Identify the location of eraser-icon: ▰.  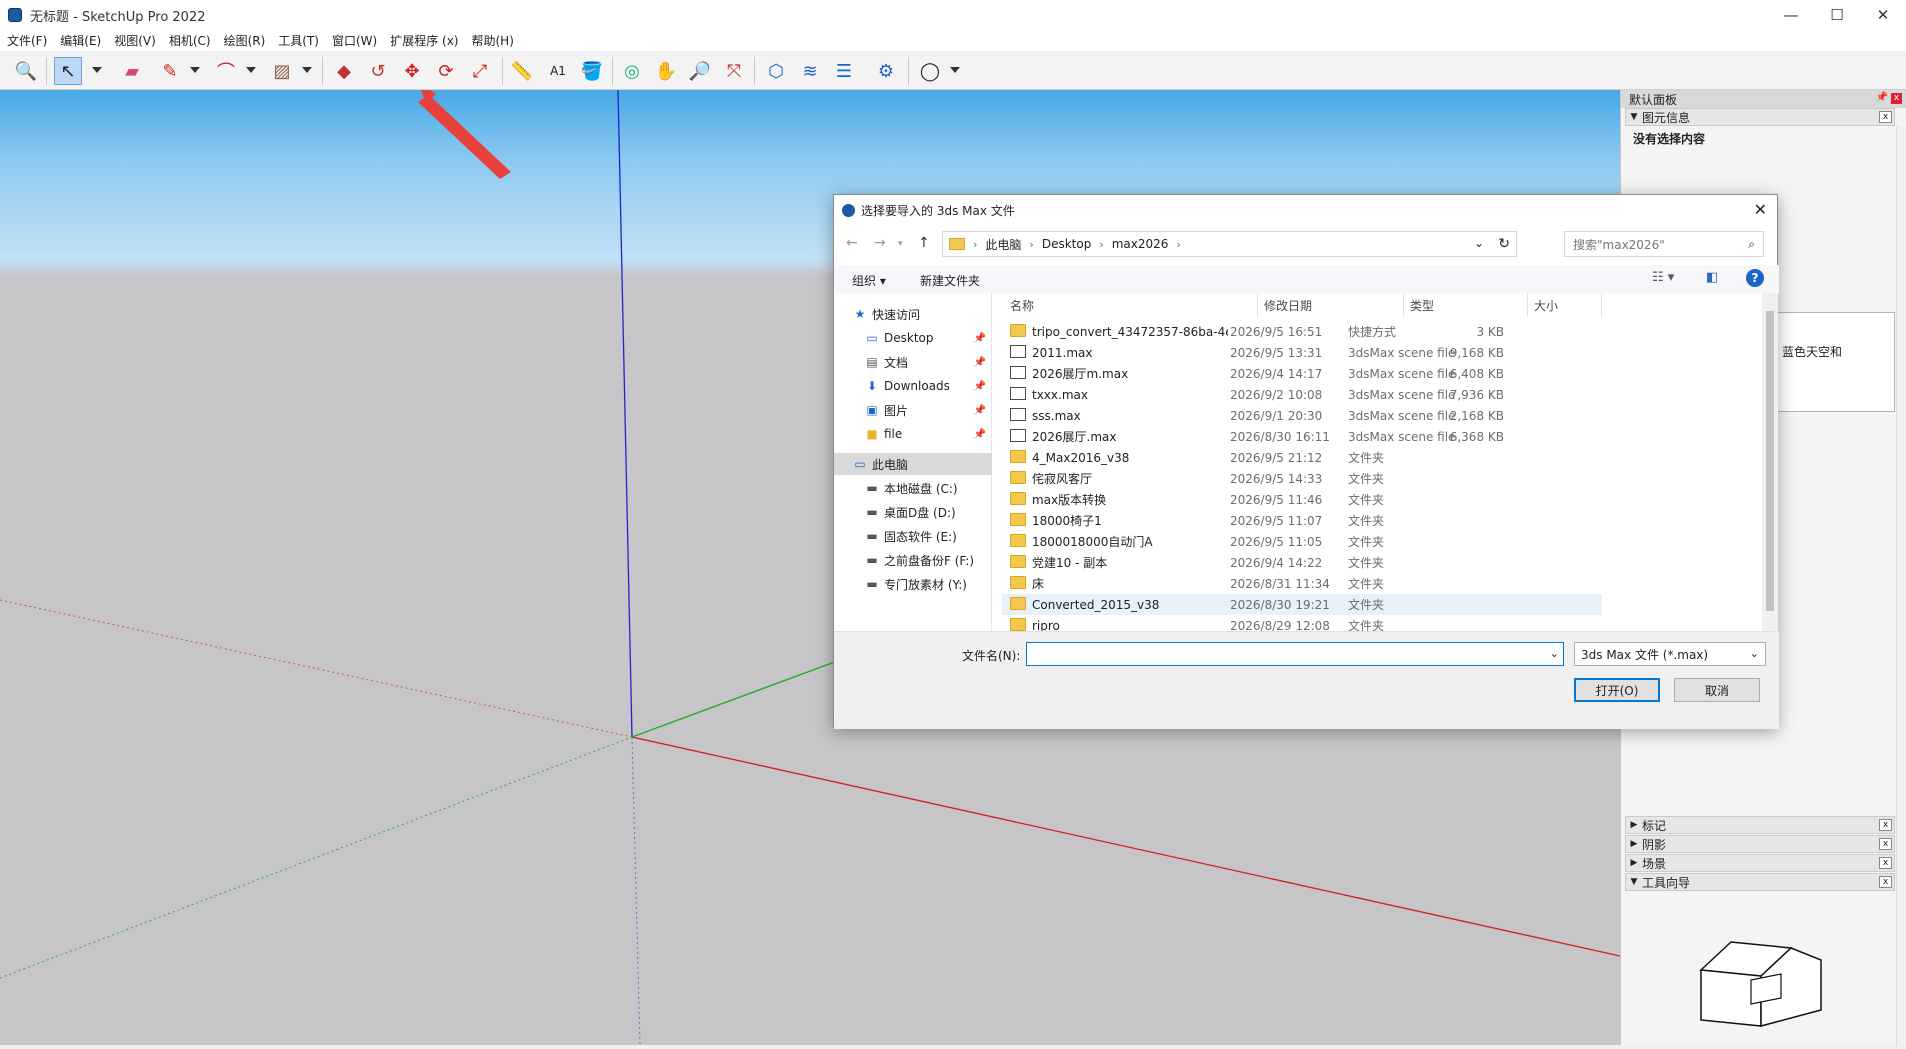
(132, 71).